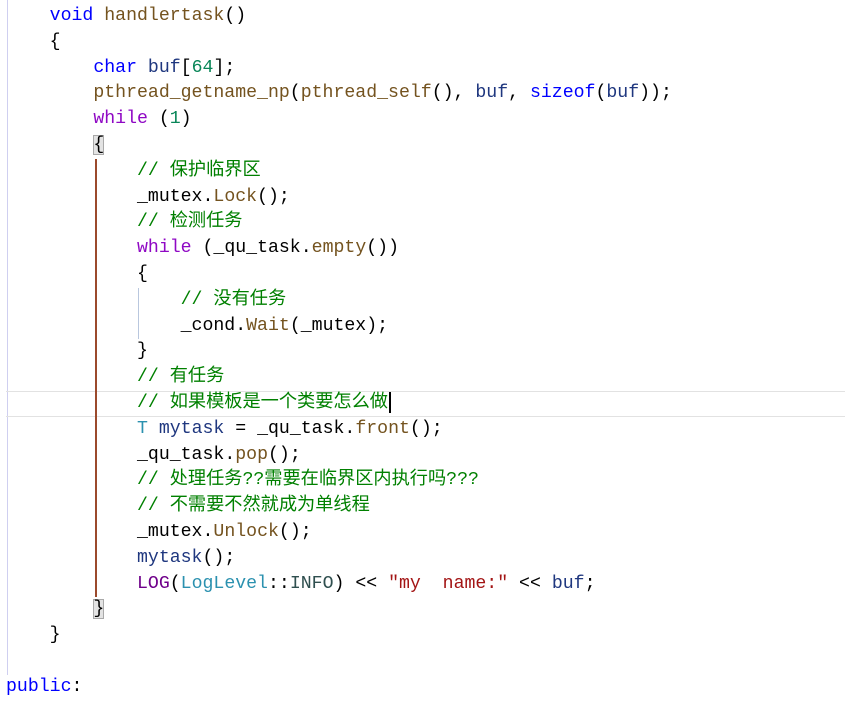 This screenshot has width=845, height=705. Describe the element at coordinates (448, 583) in the screenshot. I see `string-token: "my name:"` at that location.